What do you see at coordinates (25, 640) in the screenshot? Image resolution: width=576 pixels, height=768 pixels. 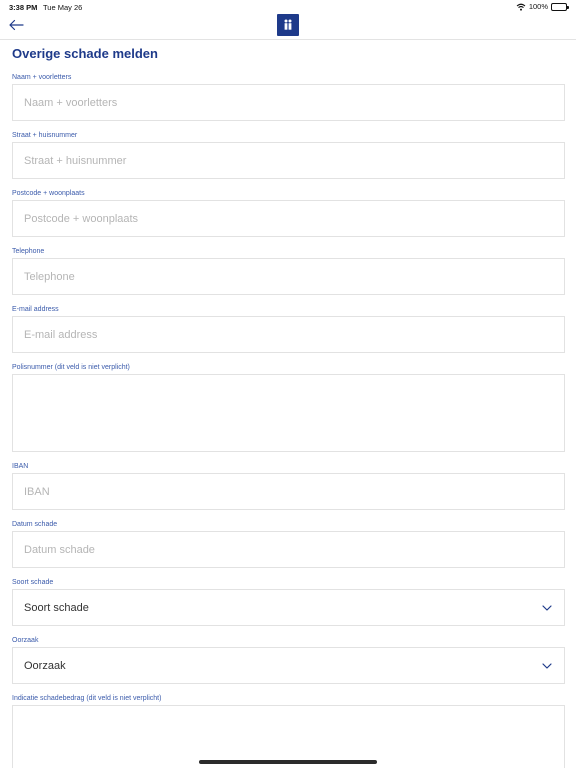 I see `oorzaak-label: Oorzaak` at bounding box center [25, 640].